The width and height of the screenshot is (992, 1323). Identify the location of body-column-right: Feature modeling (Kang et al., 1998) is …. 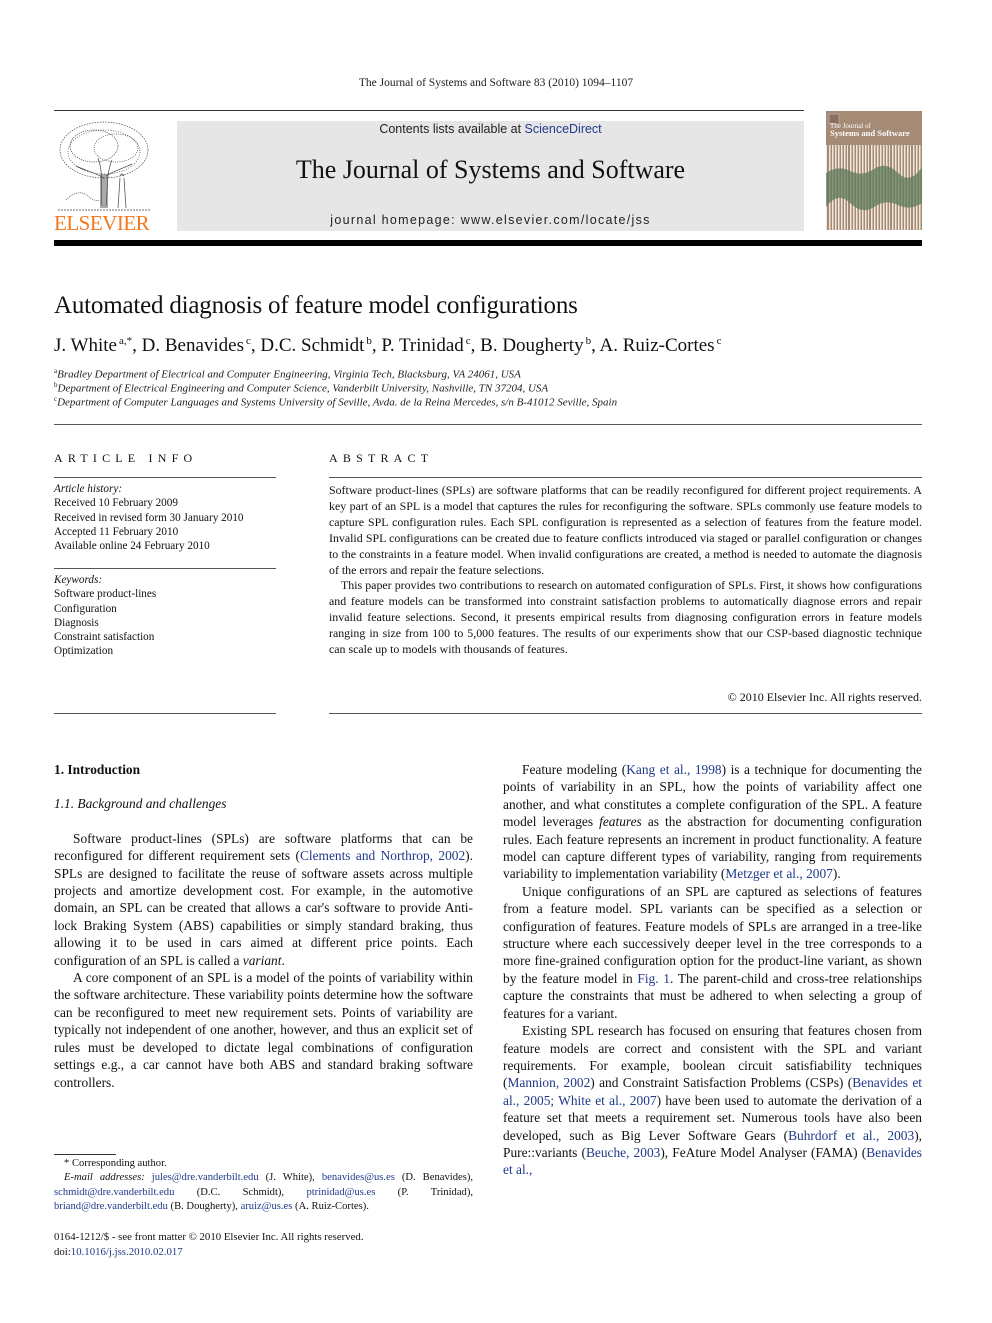
(712, 970).